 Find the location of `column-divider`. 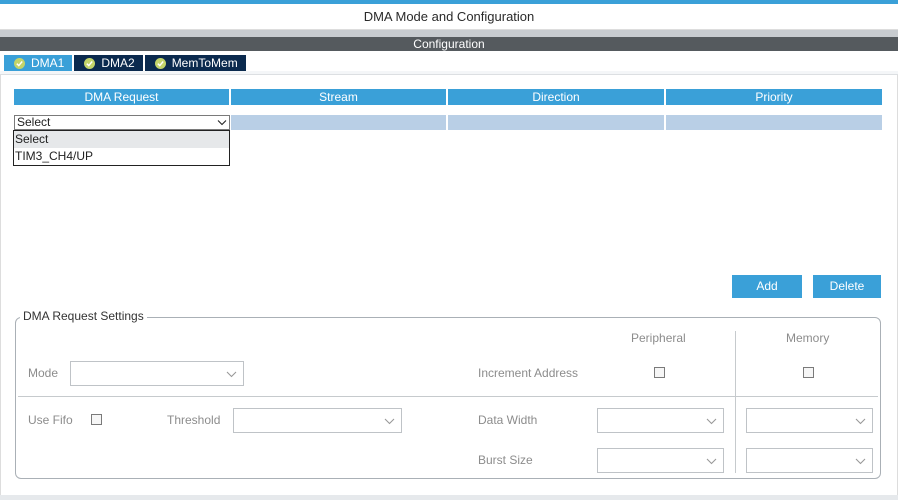

column-divider is located at coordinates (735, 402).